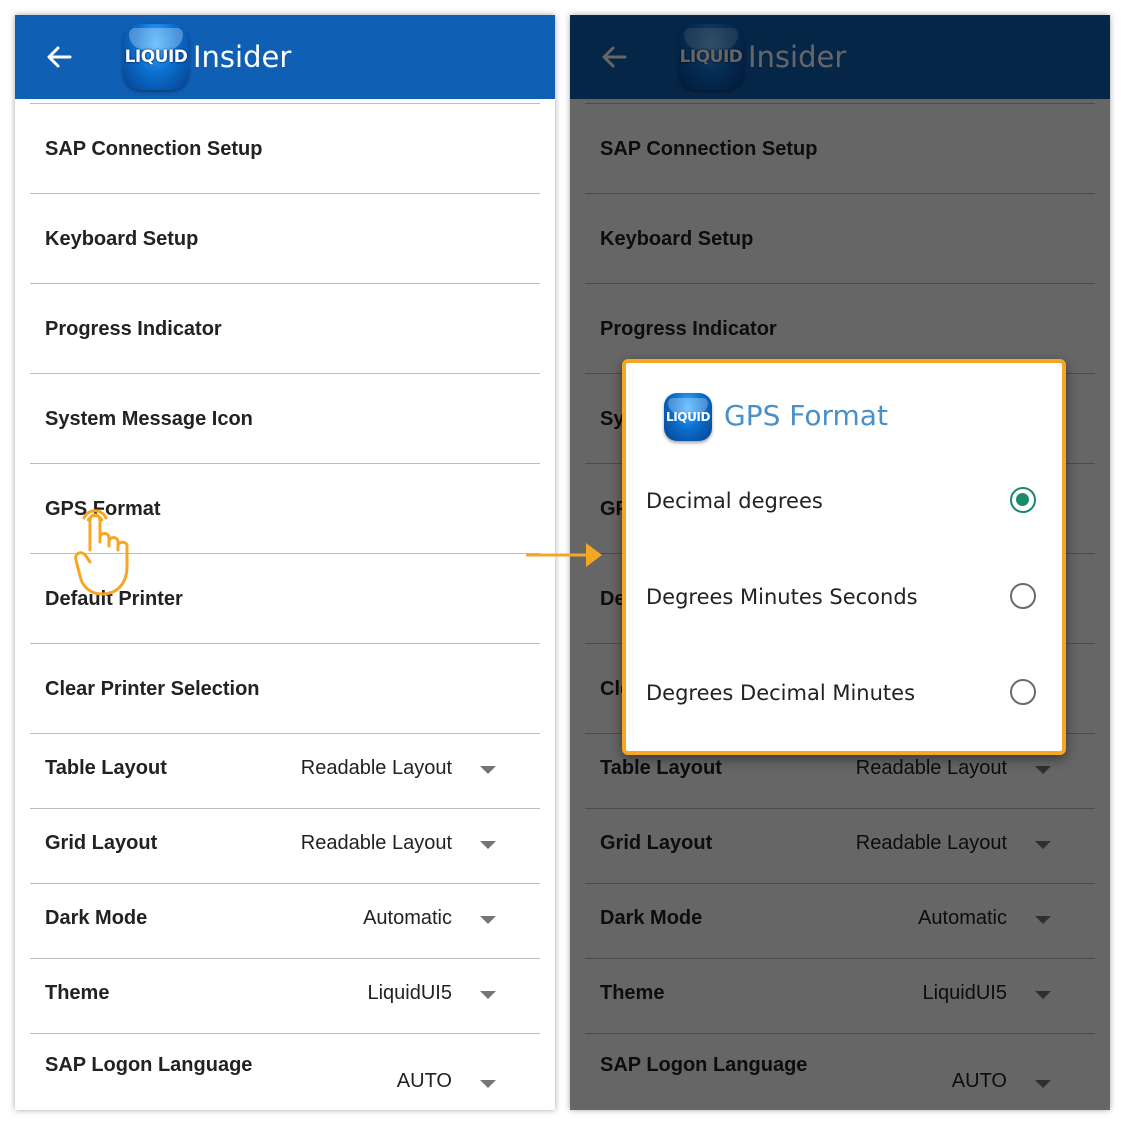 This screenshot has height=1125, width=1125. I want to click on option-label: Degrees Minutes Seconds, so click(782, 597).